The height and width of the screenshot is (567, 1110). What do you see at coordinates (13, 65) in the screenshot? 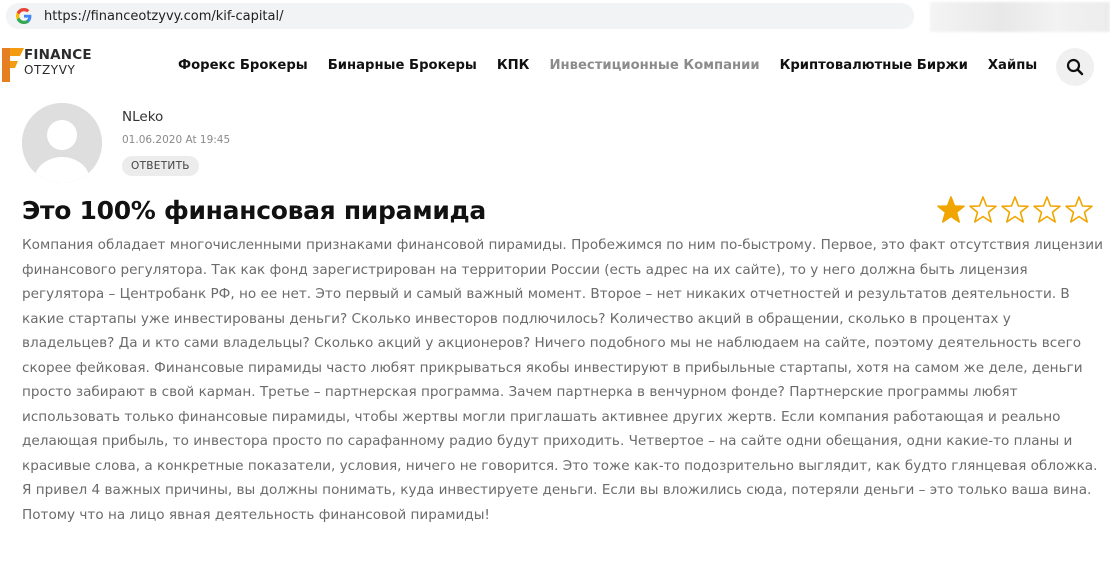
I see `logo-mark-icon` at bounding box center [13, 65].